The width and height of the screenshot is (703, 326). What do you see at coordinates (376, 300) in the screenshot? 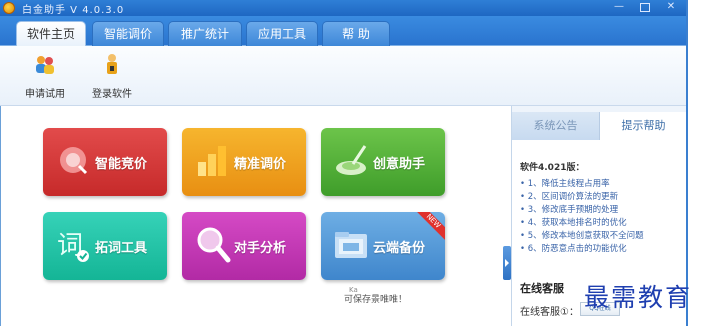
I see `promo-text: 可保存景唯唯！` at bounding box center [376, 300].